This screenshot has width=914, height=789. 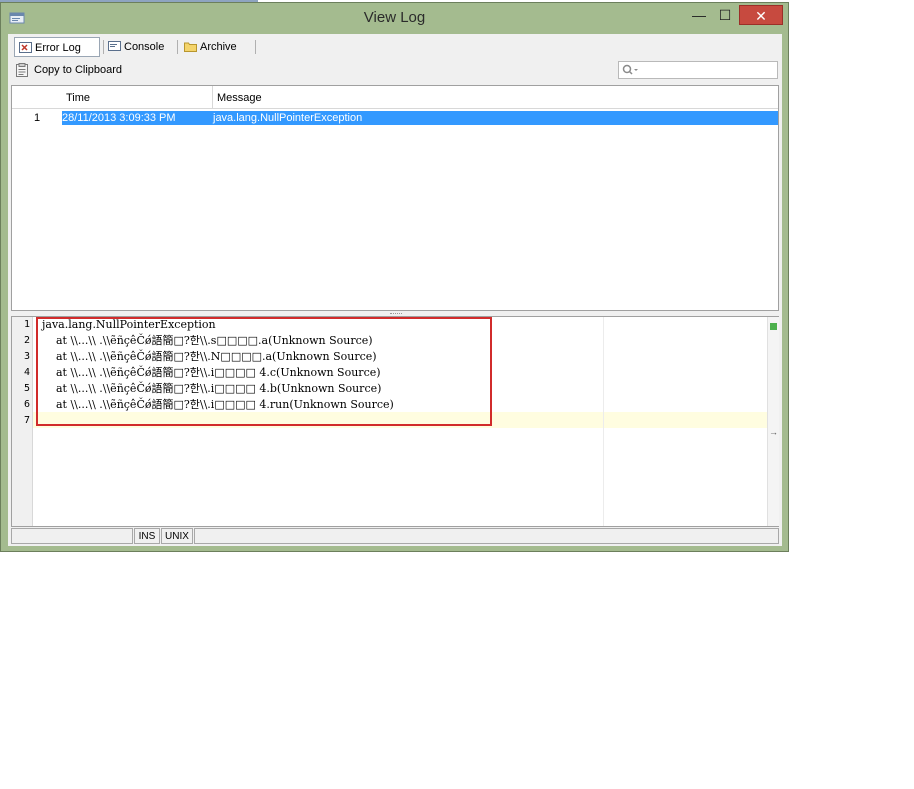 I want to click on tab-label: Archive, so click(x=218, y=47).